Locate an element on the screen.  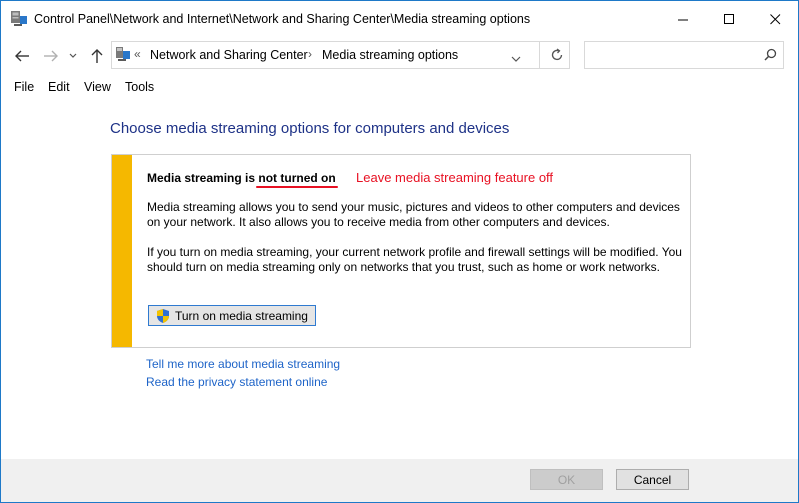
ok-button: OK is located at coordinates (566, 479).